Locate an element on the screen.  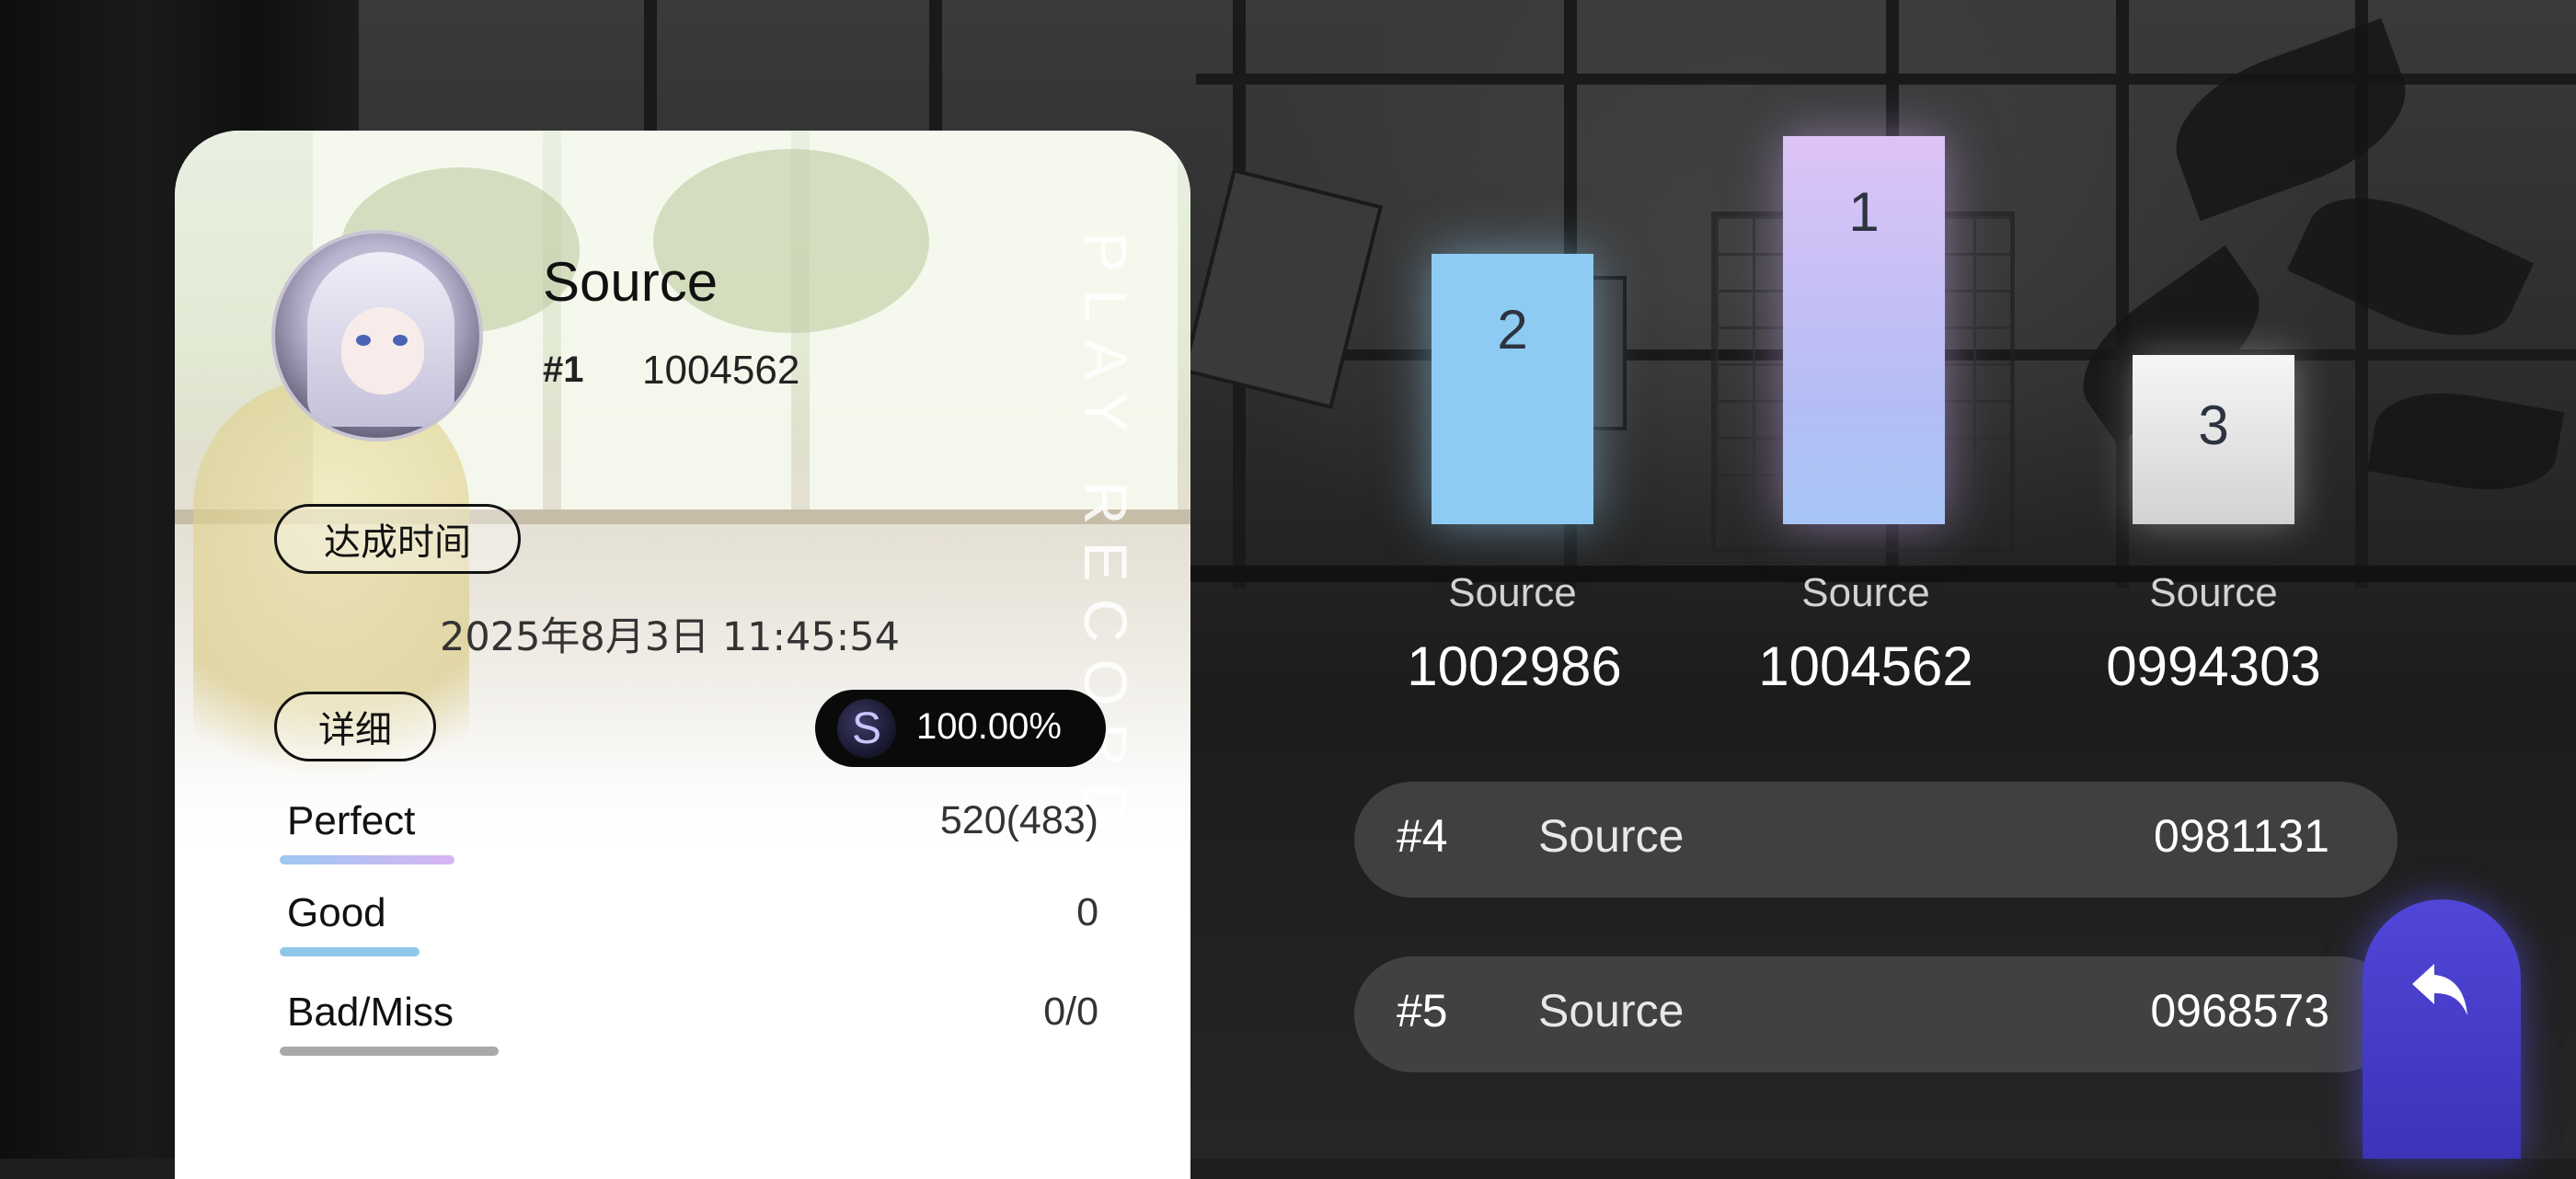
perfect-label: Perfect is located at coordinates (351, 820).